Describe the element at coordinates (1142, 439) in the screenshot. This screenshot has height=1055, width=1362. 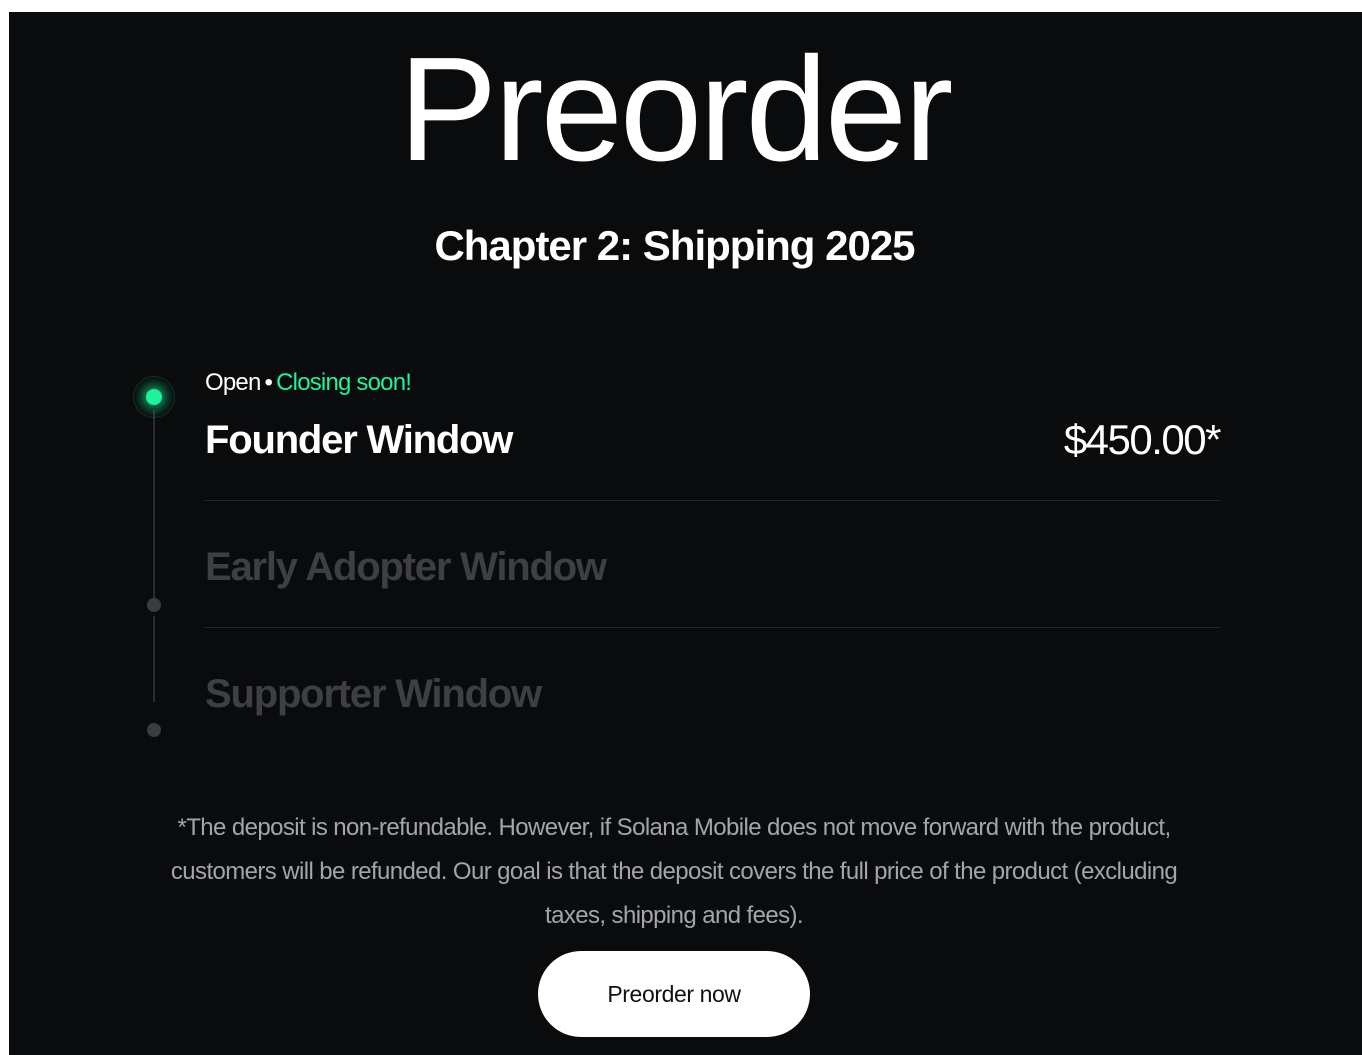
I see `window-price: $450.00*` at that location.